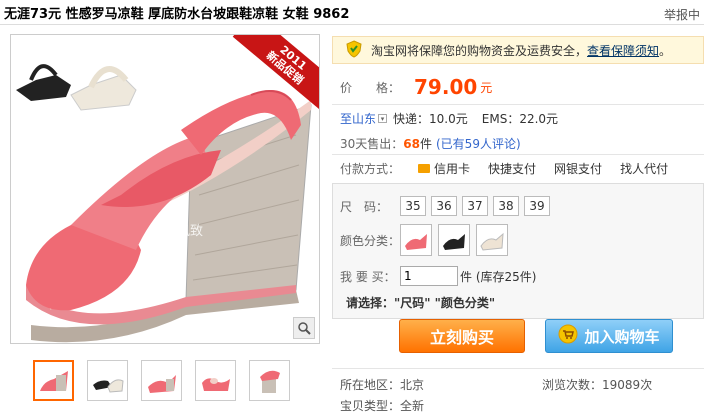  I want to click on shipping-row: 至 山东 ▾ 快递：10.0元 EMS：22.0元, so click(449, 118).